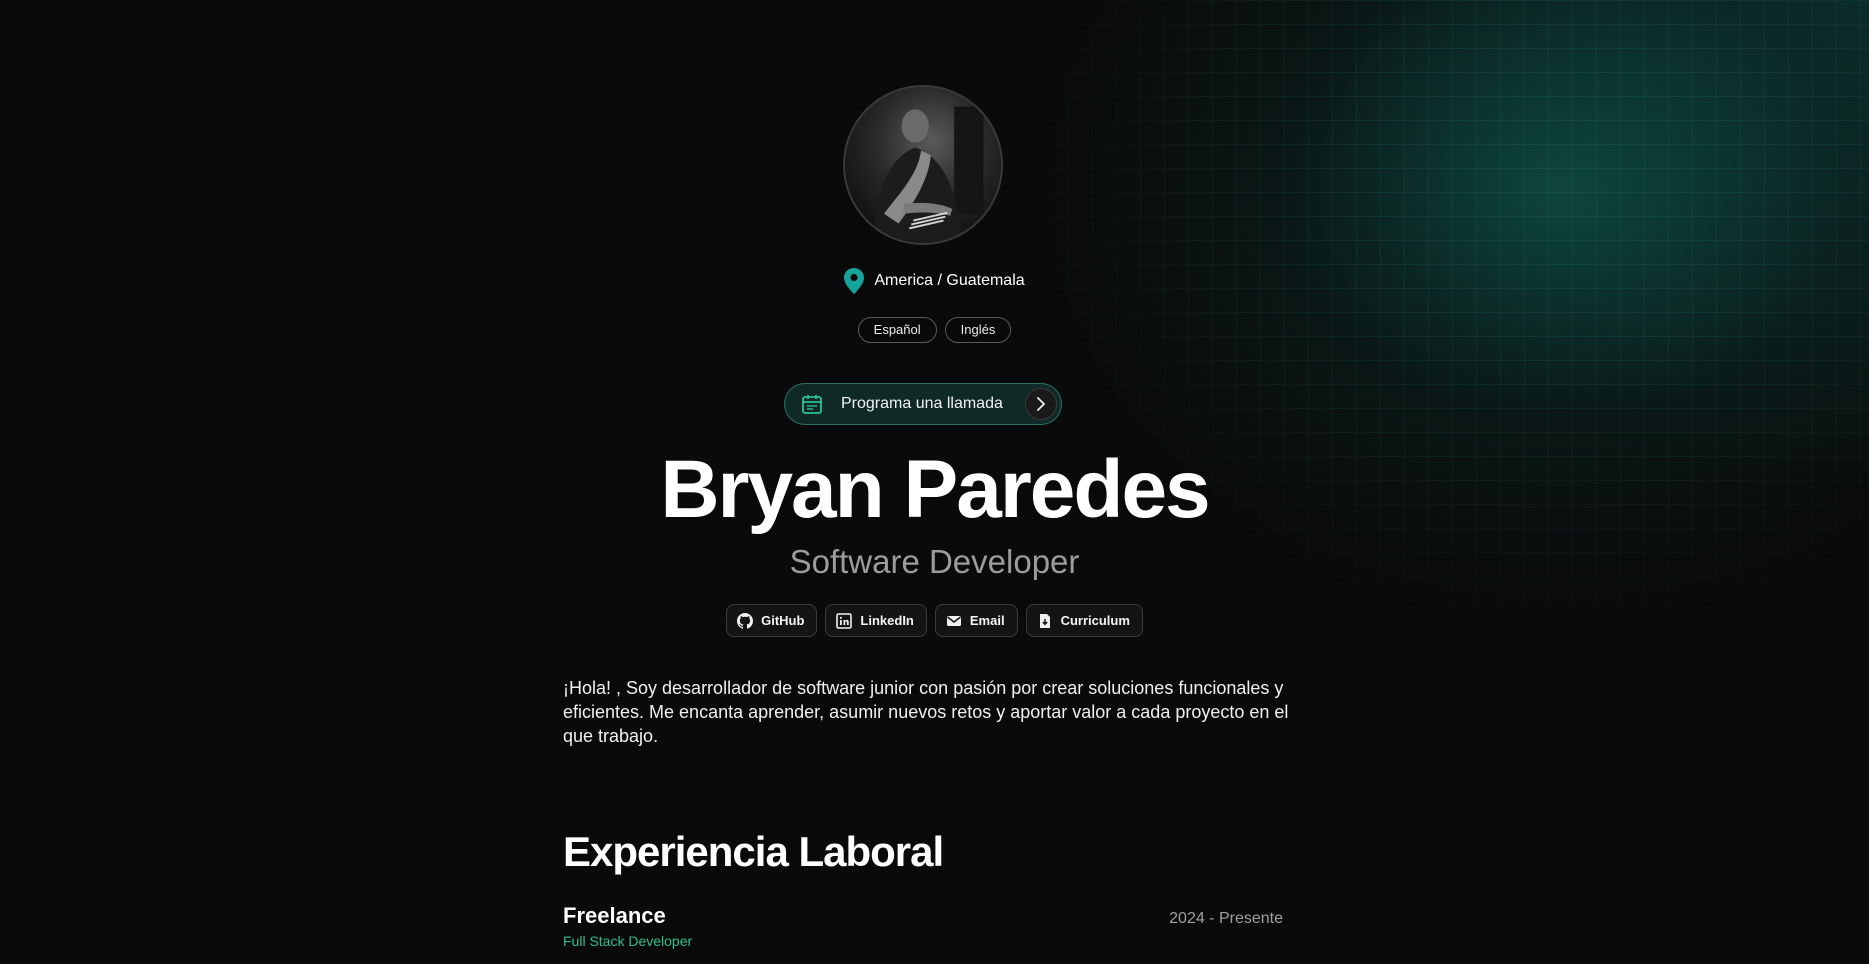  Describe the element at coordinates (987, 620) in the screenshot. I see `email-label: Email` at that location.